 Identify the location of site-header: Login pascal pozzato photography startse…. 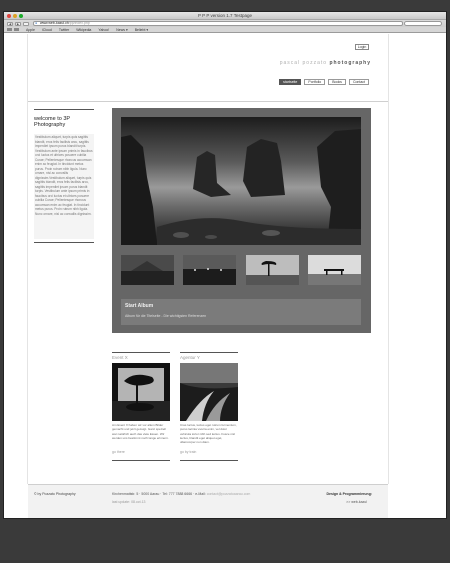
(208, 69).